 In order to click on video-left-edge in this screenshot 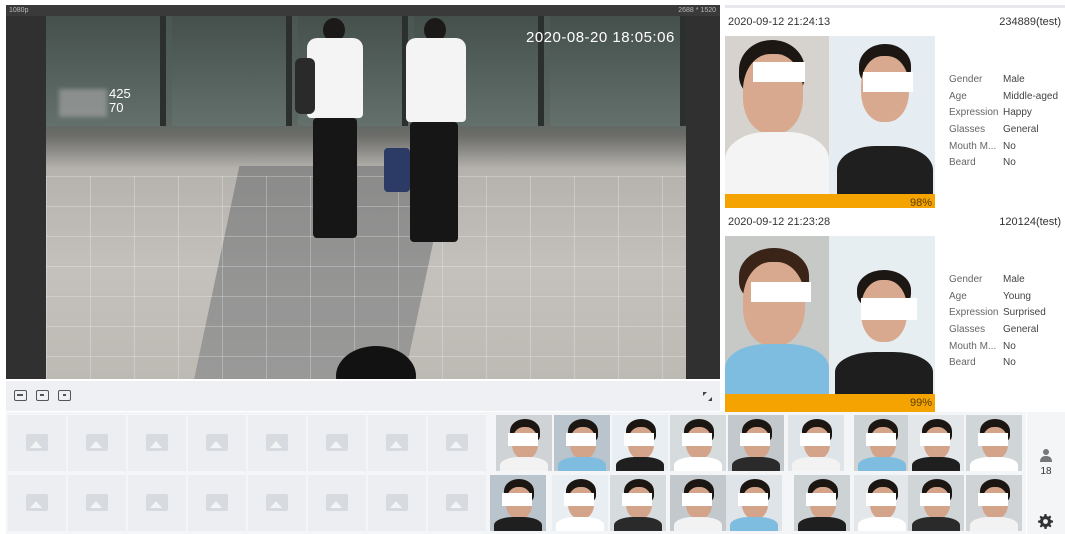, I will do `click(26, 197)`.